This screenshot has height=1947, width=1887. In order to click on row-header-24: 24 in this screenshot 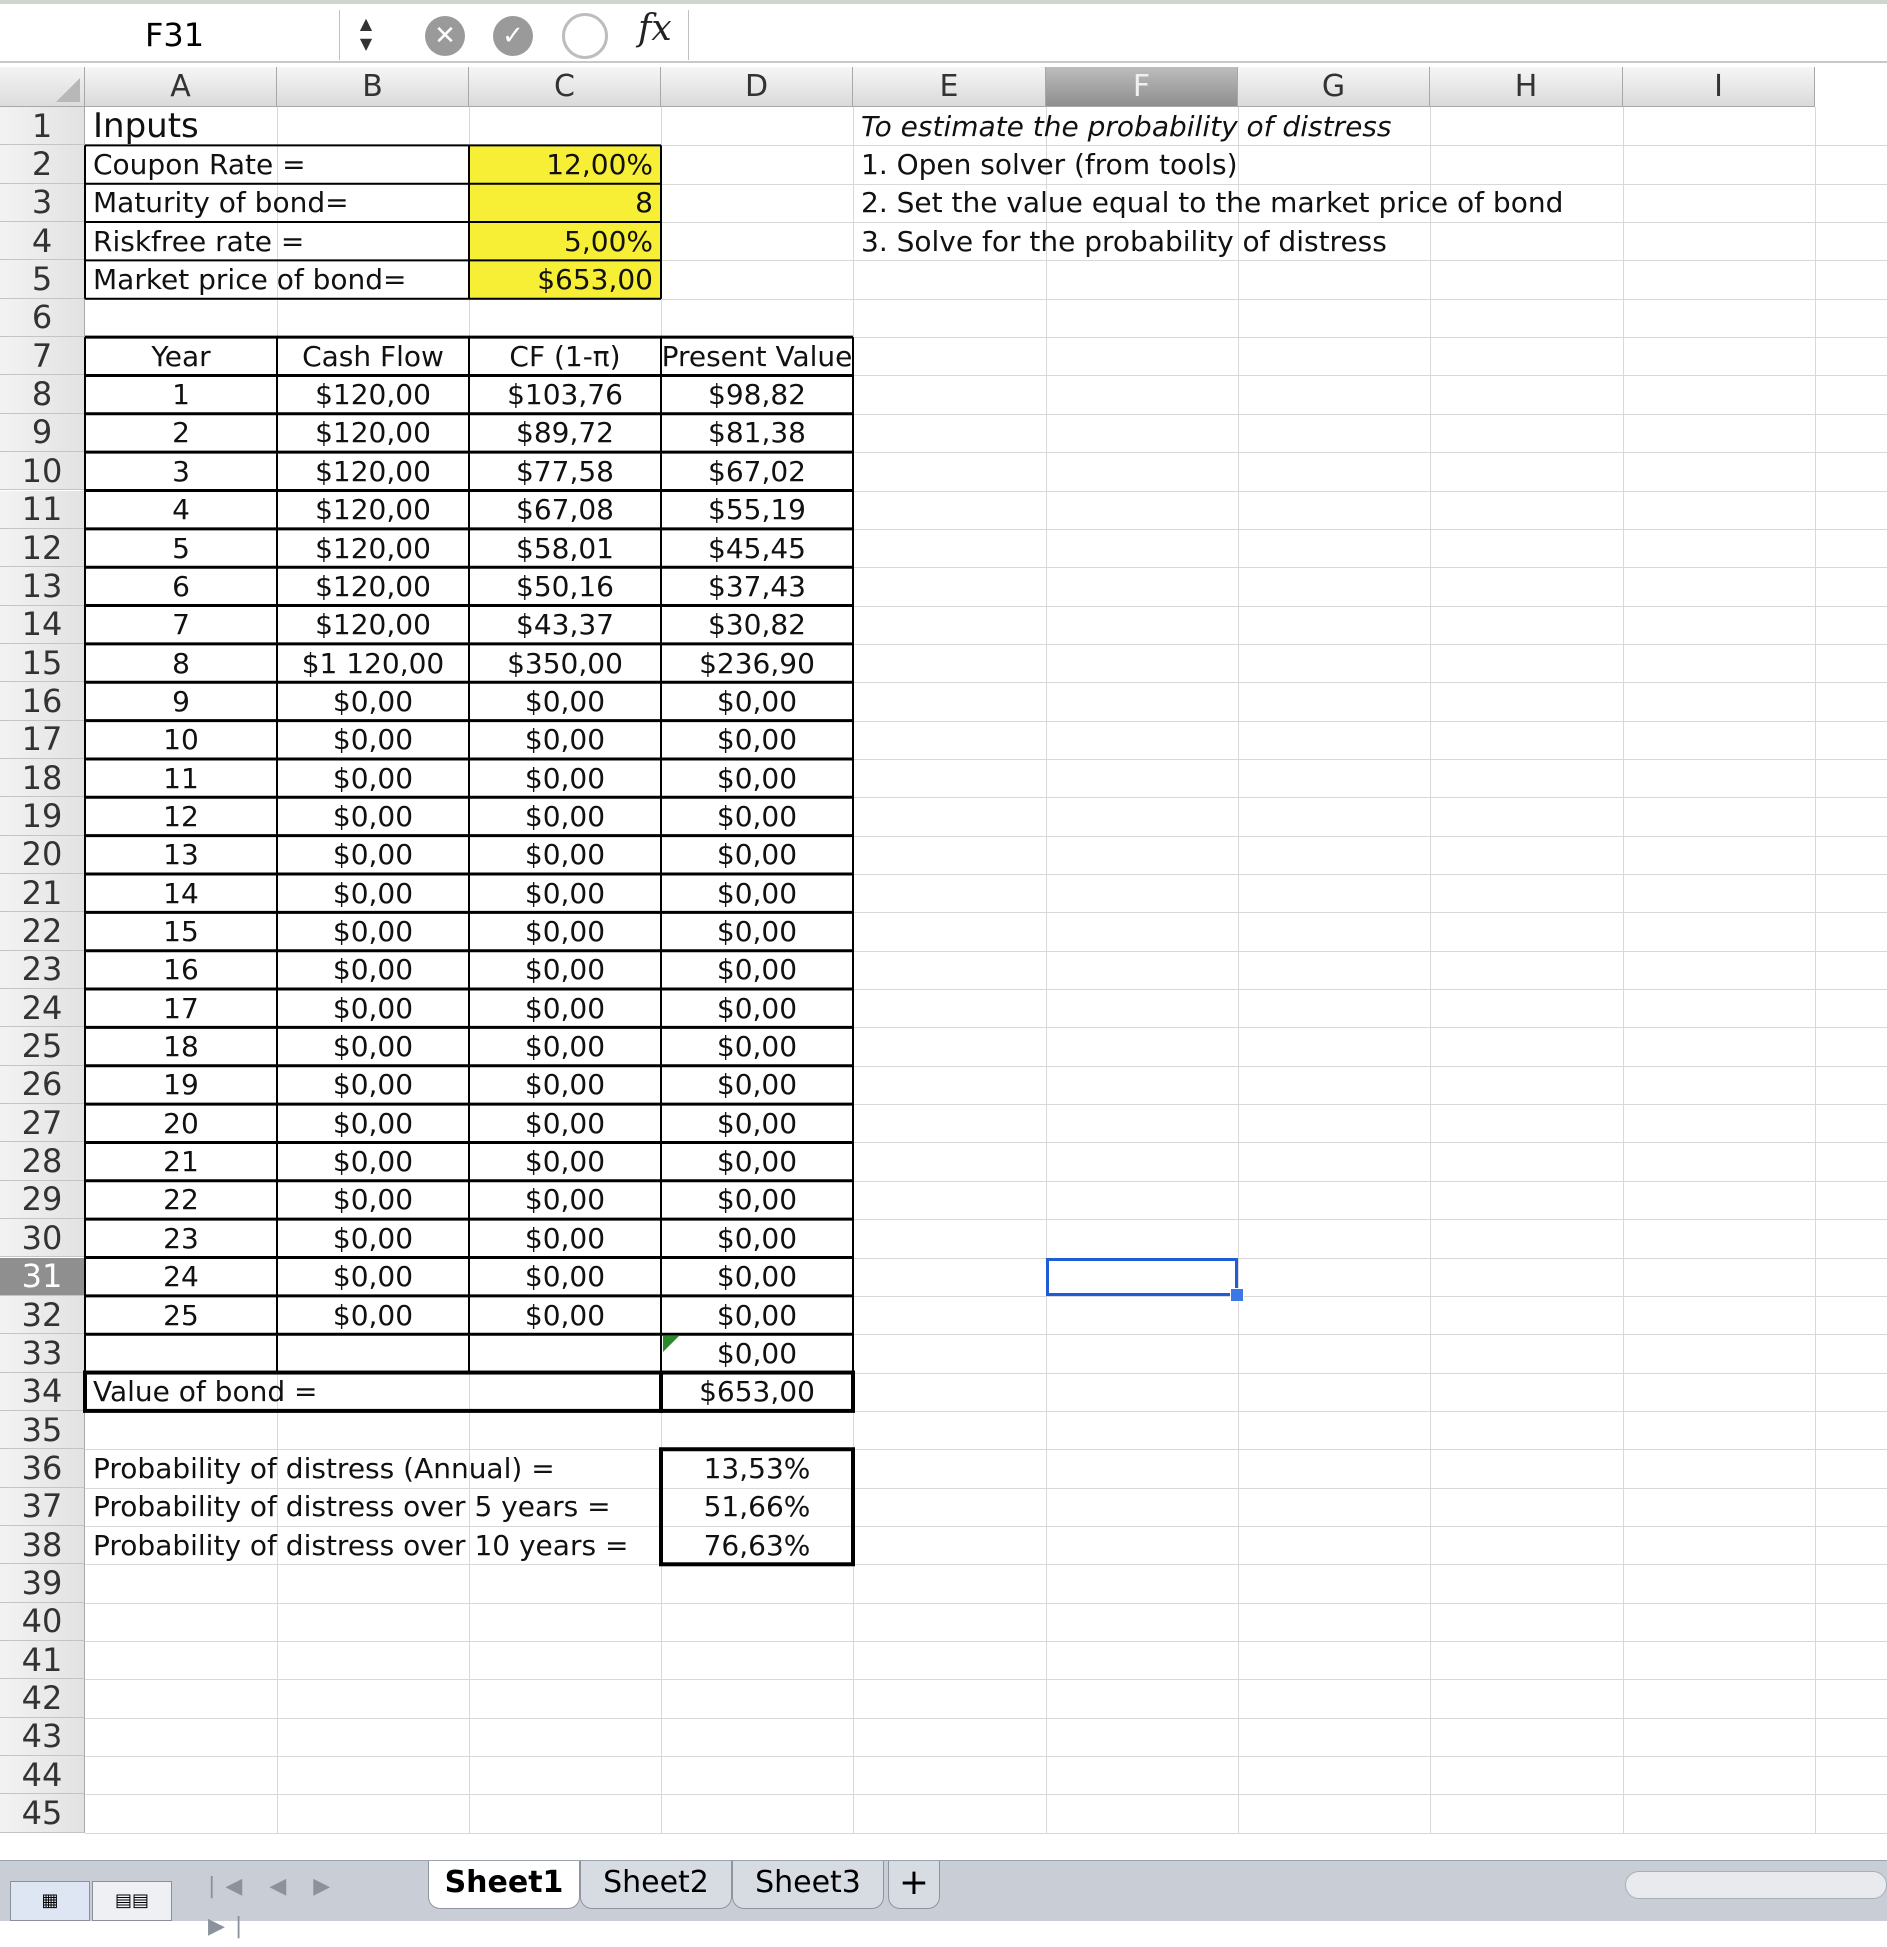, I will do `click(42, 1008)`.